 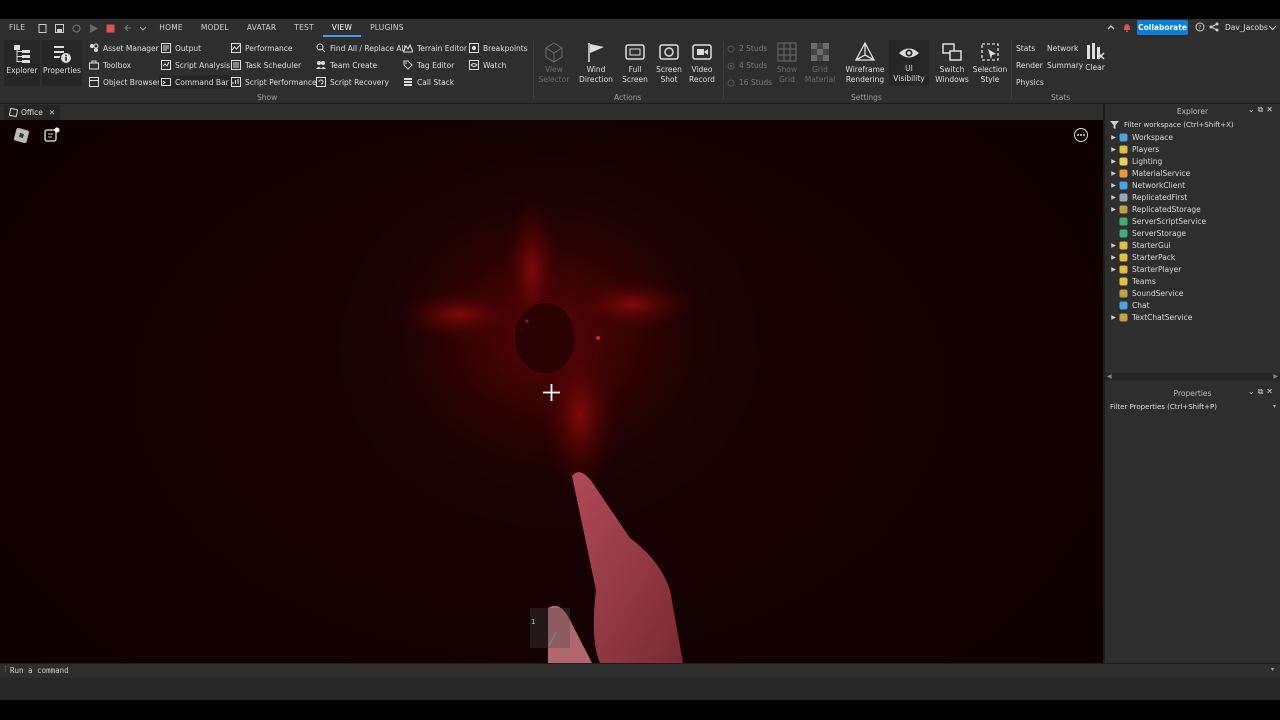 I want to click on undo-icon, so click(x=127, y=28).